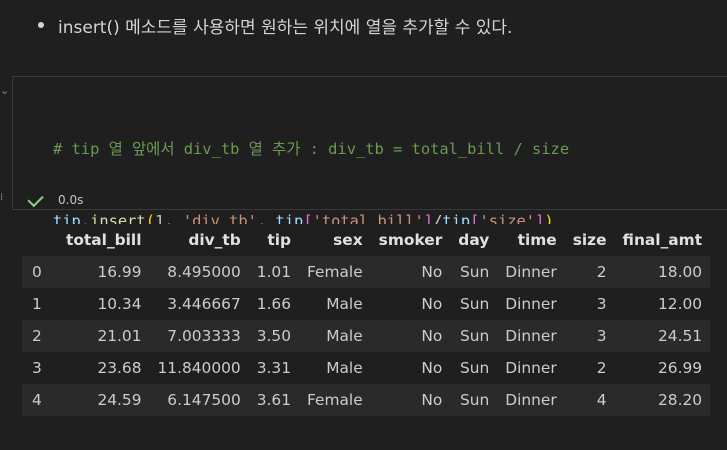 This screenshot has height=450, width=727. Describe the element at coordinates (37, 304) in the screenshot. I see `row-index: 1` at that location.